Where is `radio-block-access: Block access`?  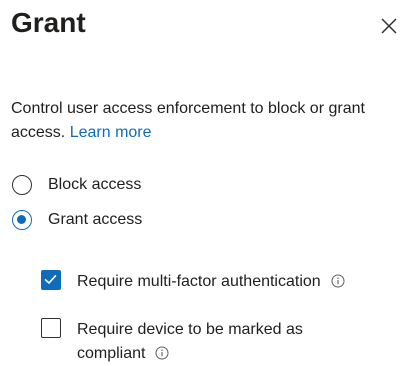 radio-block-access: Block access is located at coordinates (76, 185).